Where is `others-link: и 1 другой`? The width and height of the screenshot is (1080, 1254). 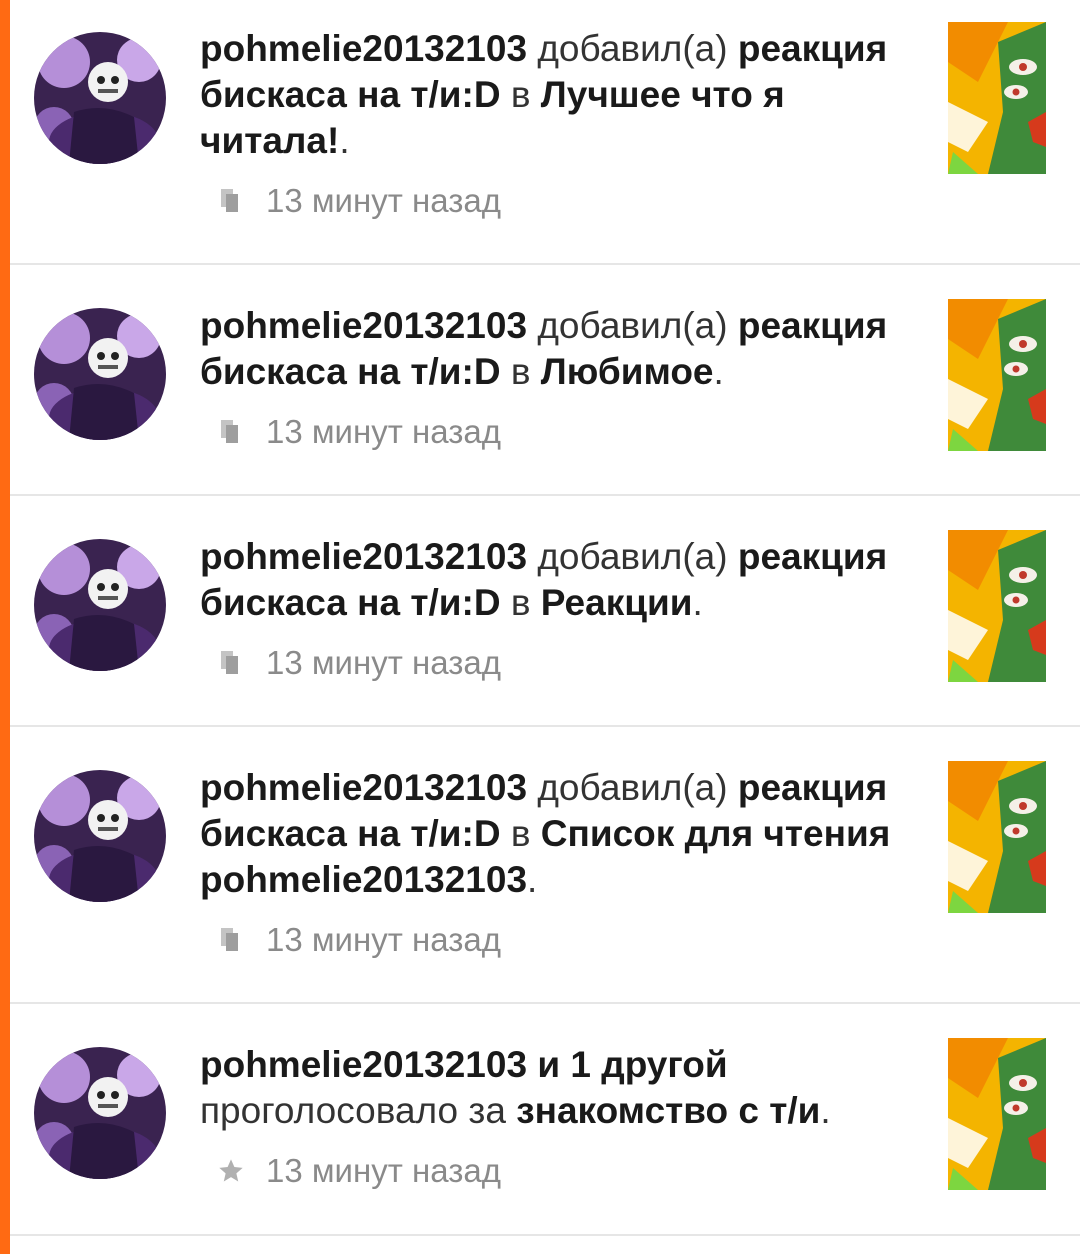 others-link: и 1 другой is located at coordinates (632, 1064).